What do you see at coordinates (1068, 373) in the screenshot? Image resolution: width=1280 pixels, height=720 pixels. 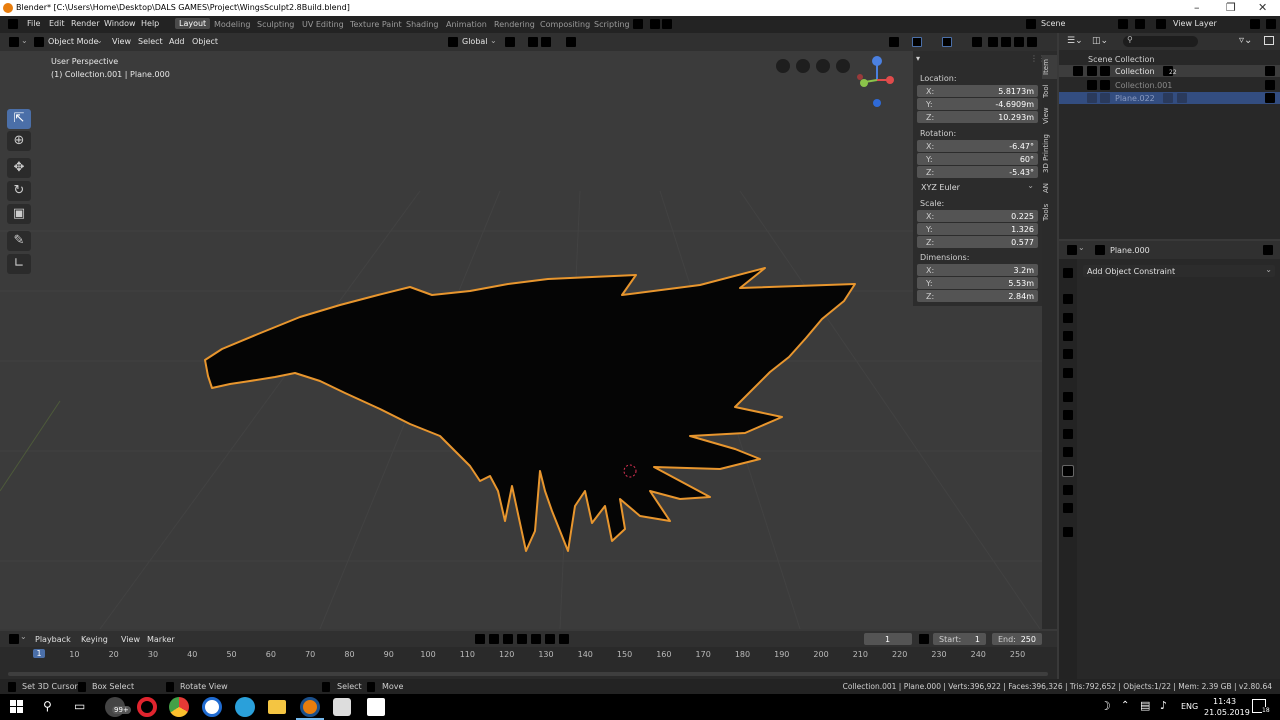 I see `world-props-icon` at bounding box center [1068, 373].